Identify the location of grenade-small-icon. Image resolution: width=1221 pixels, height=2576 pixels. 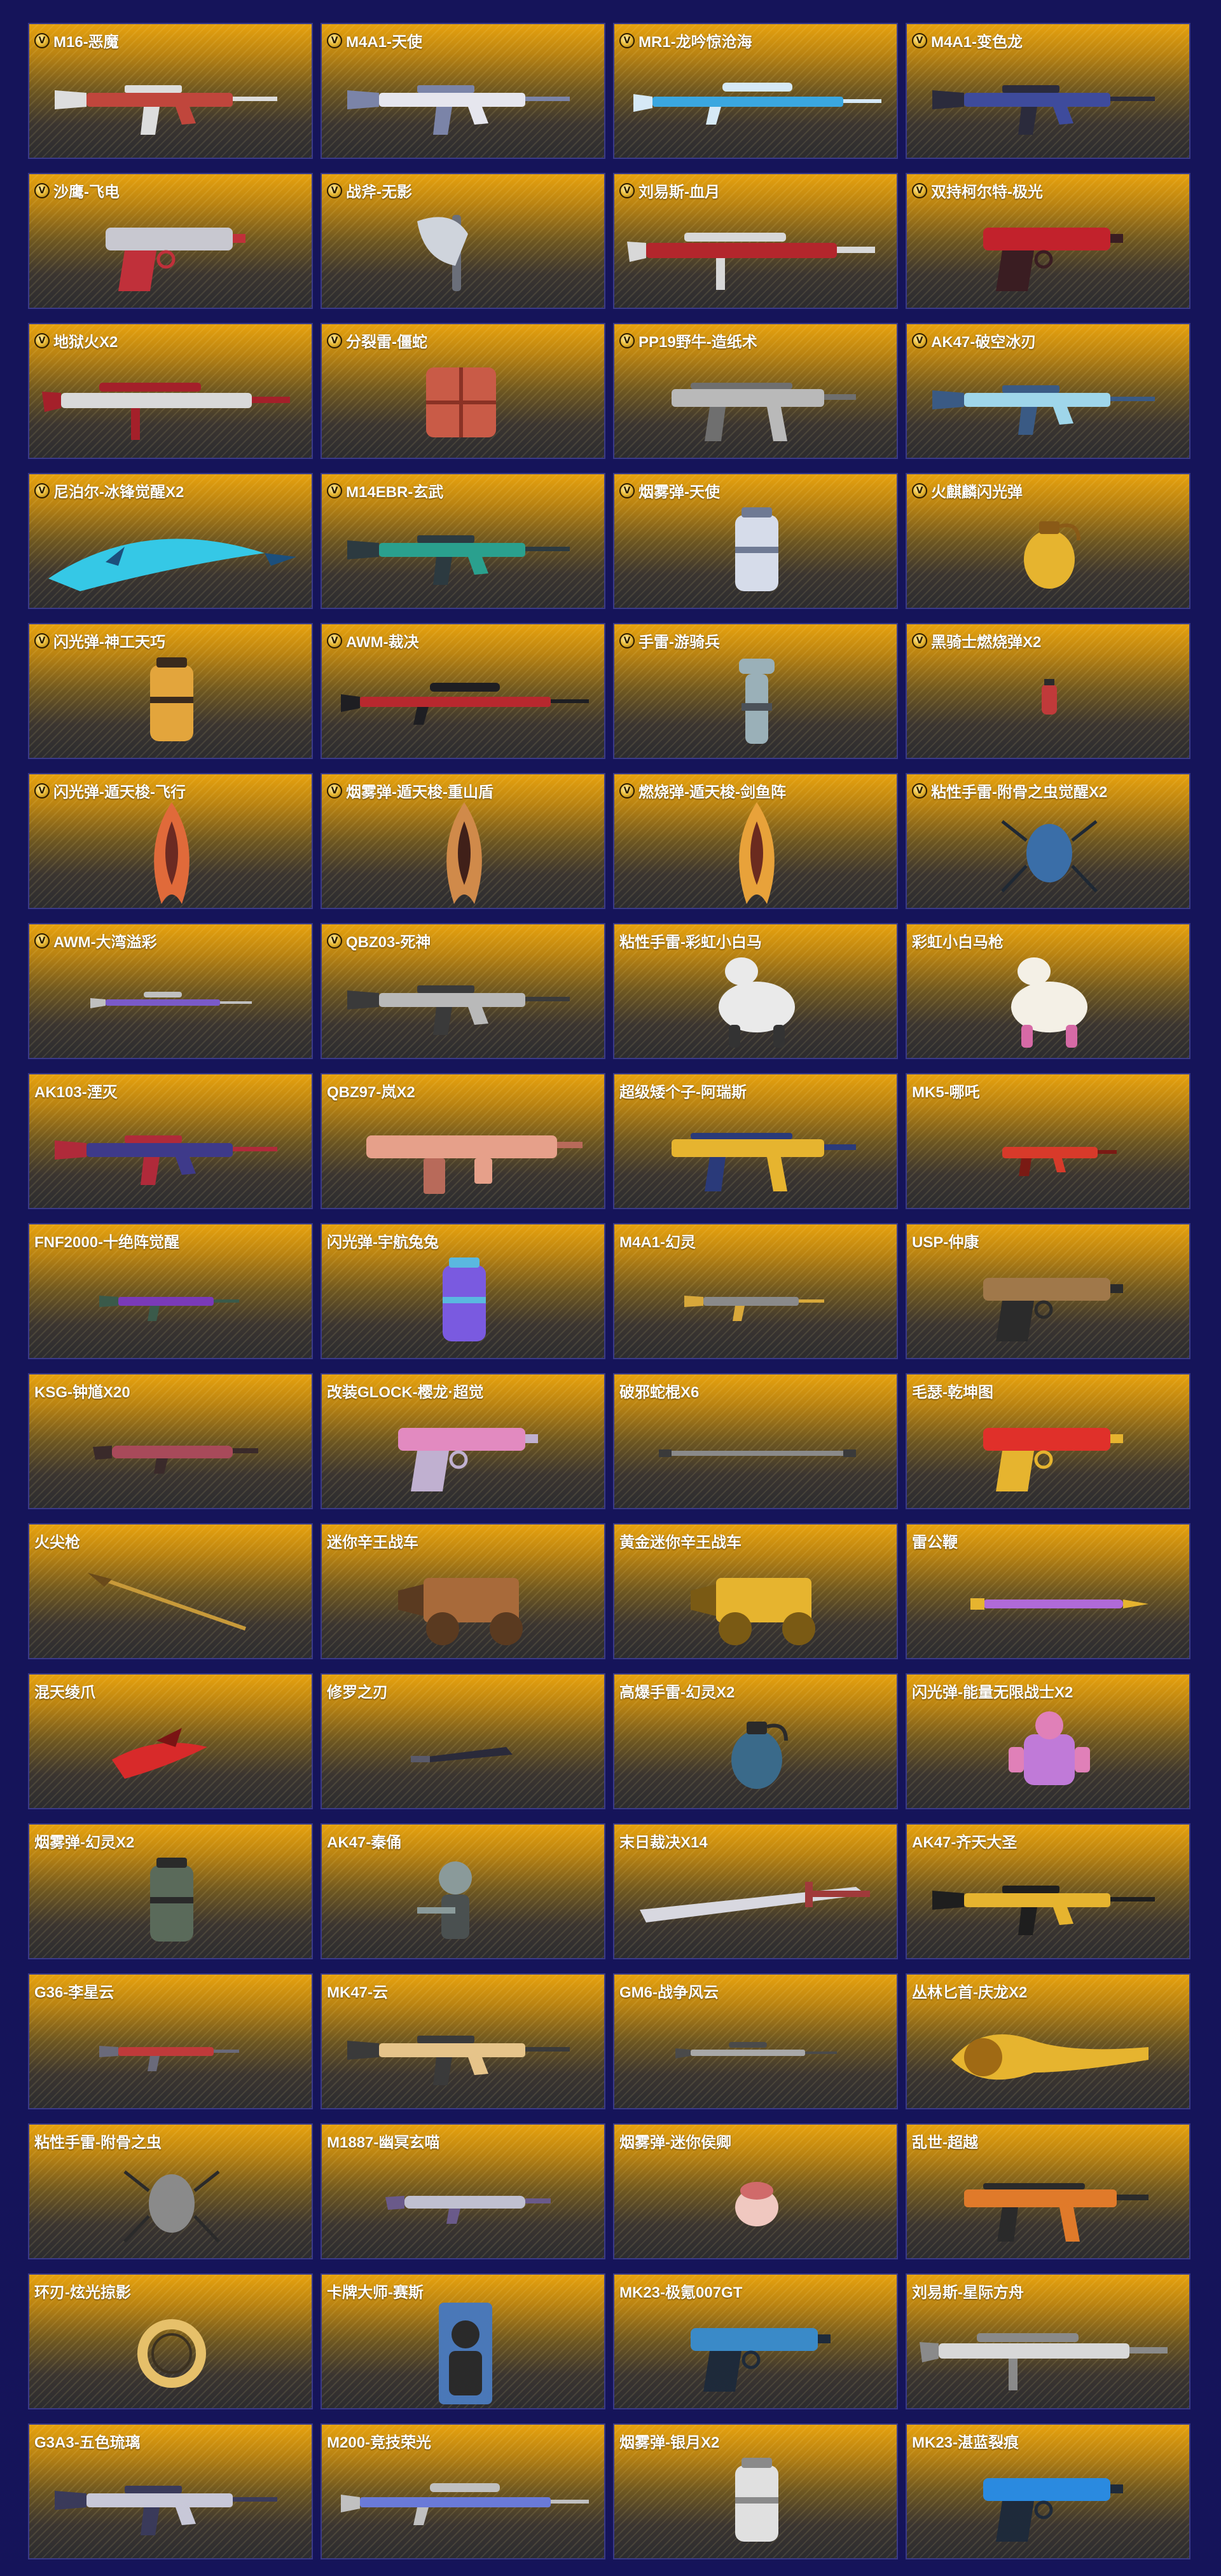
(1048, 702).